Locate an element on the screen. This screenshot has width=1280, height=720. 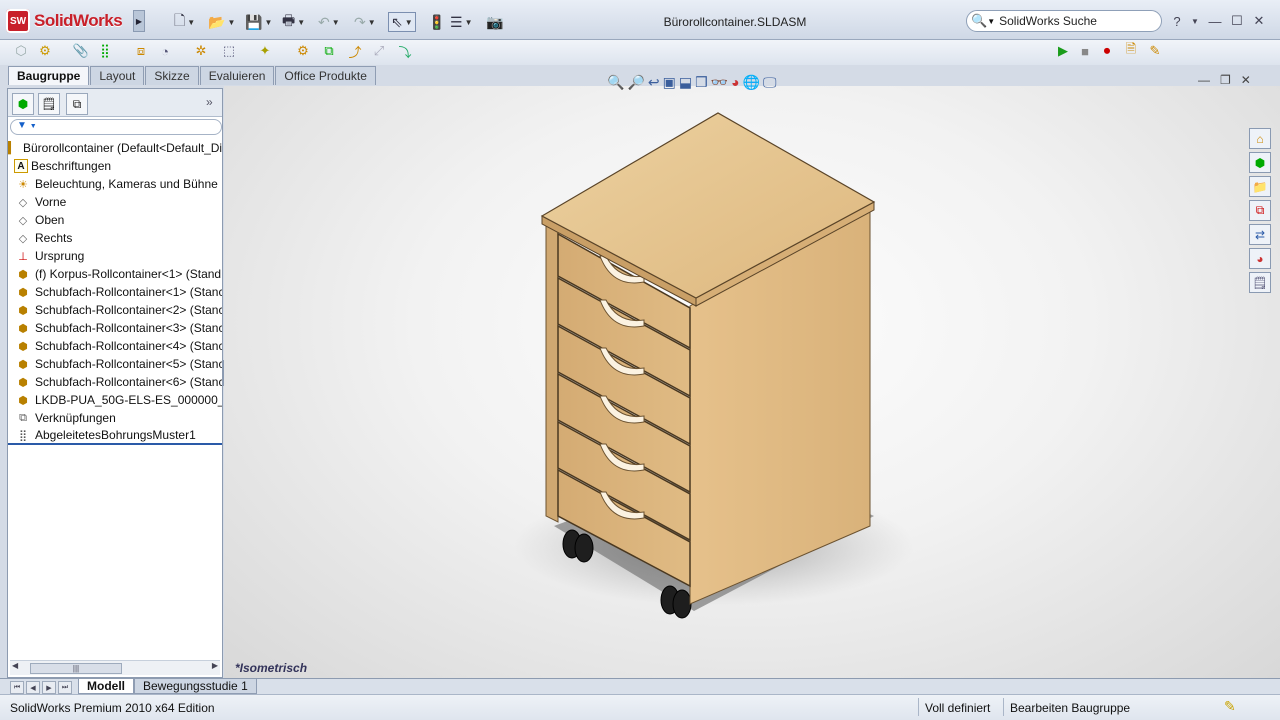
tree-item: ⊥ Ursprung is located at coordinates (115, 256).